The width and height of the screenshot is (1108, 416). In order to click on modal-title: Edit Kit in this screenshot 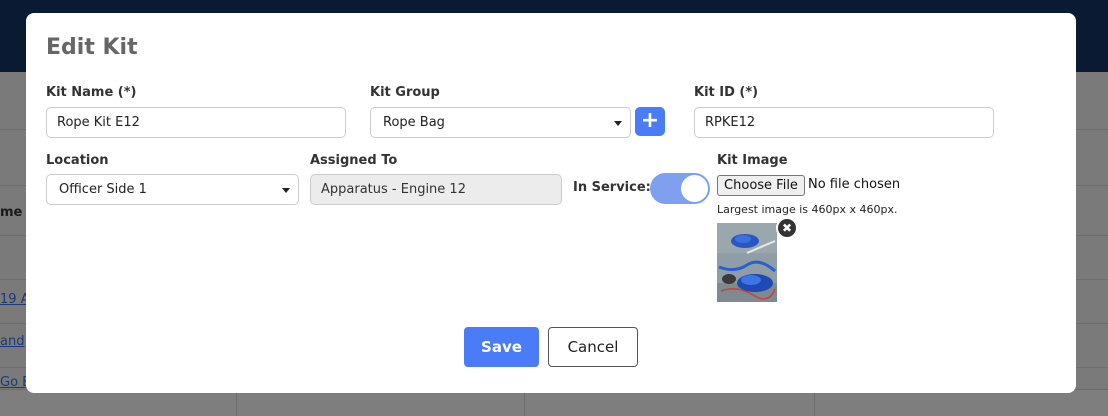, I will do `click(92, 47)`.